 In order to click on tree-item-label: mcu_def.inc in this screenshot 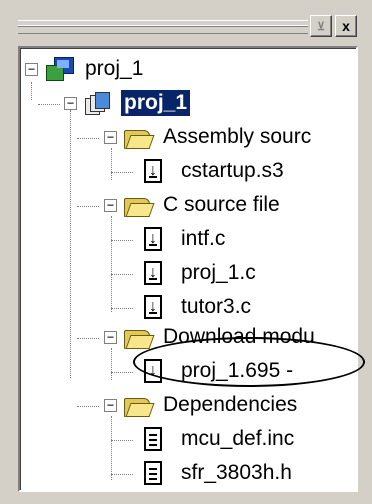, I will do `click(238, 438)`.